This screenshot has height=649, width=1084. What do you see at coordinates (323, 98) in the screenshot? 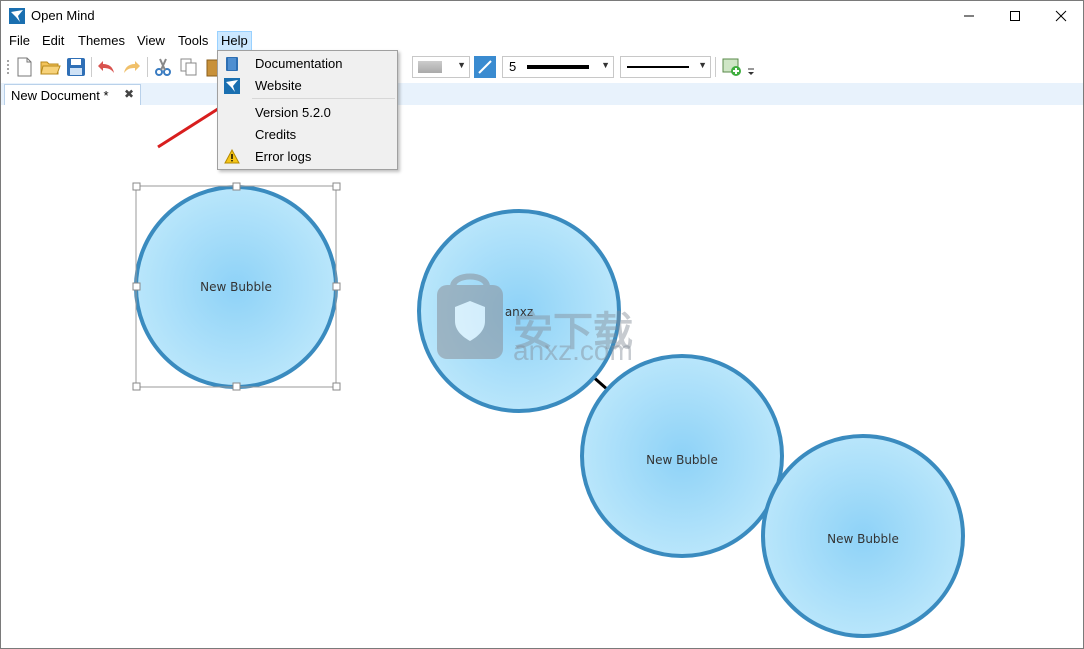
I see `menu-separator` at bounding box center [323, 98].